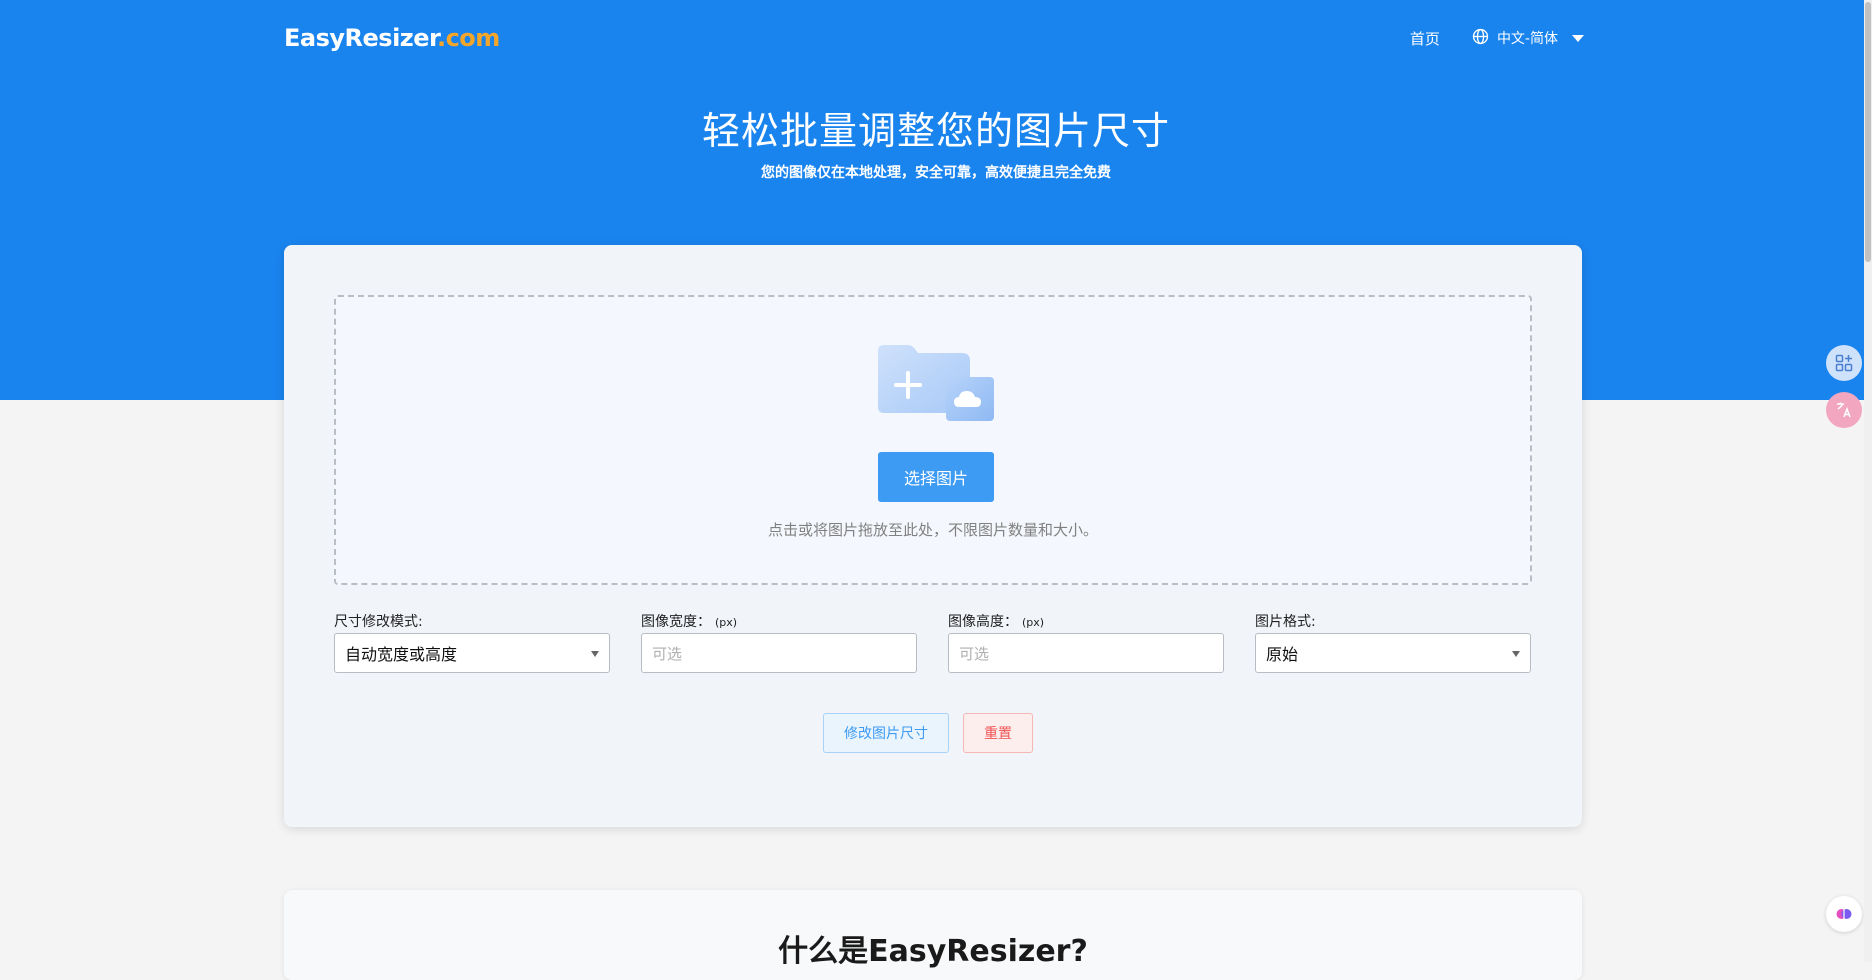  I want to click on resize-button: 修改图片尺寸, so click(886, 733).